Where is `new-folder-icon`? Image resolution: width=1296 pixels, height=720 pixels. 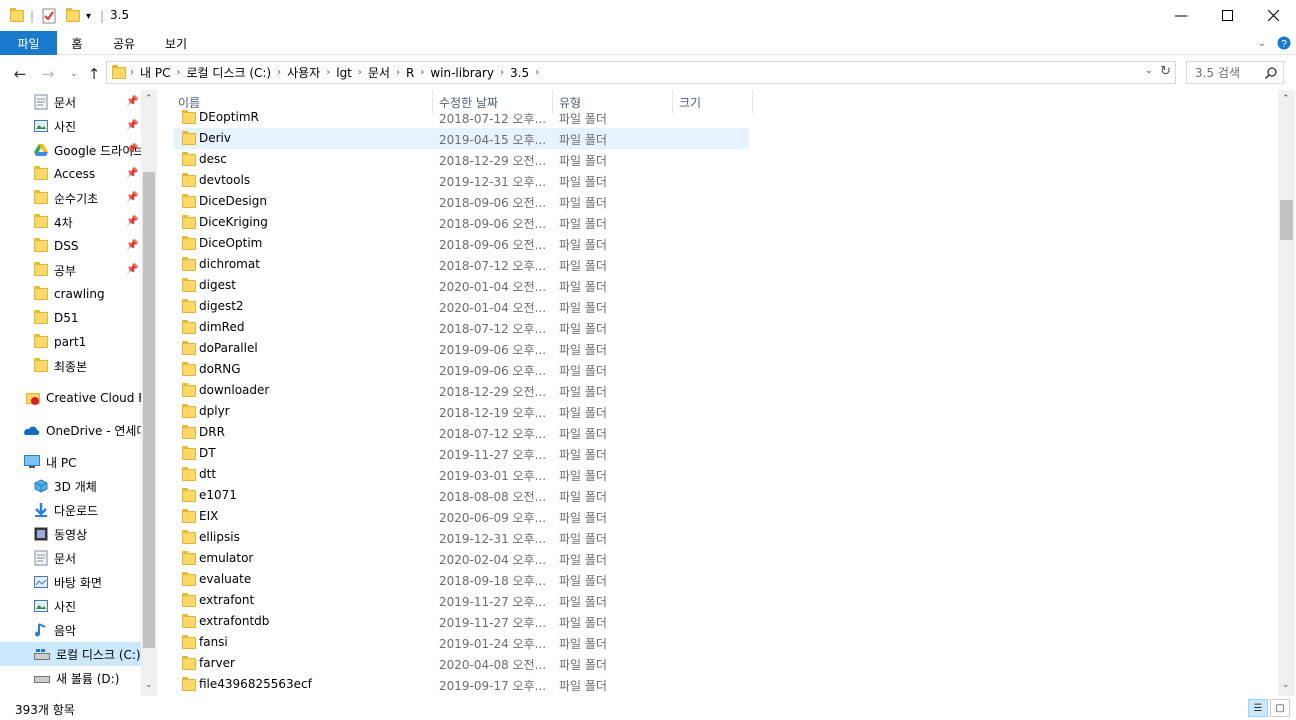
new-folder-icon is located at coordinates (73, 16).